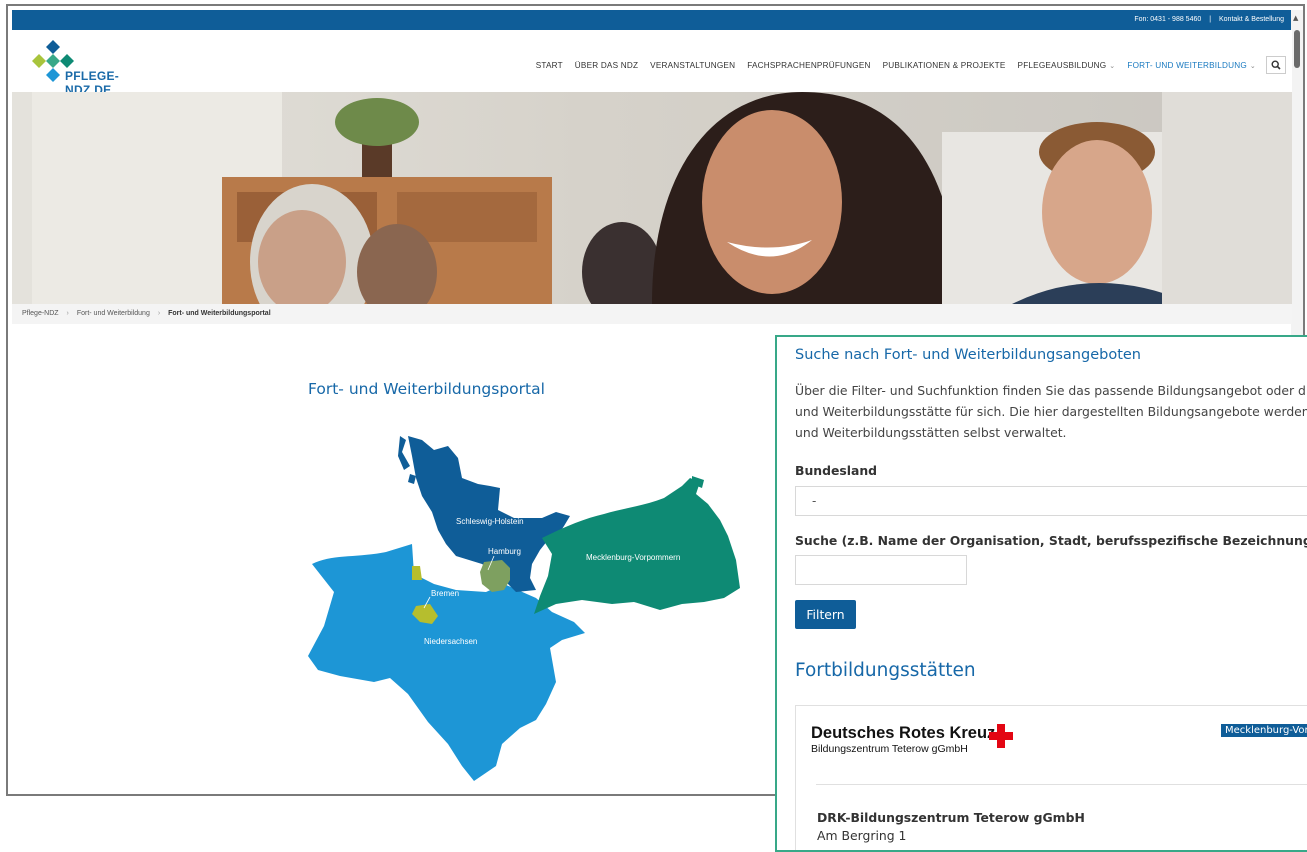 The height and width of the screenshot is (852, 1307). Describe the element at coordinates (889, 749) in the screenshot. I see `drk-logo-subtitle: Bildungszentrum Teterow gGmbH` at that location.